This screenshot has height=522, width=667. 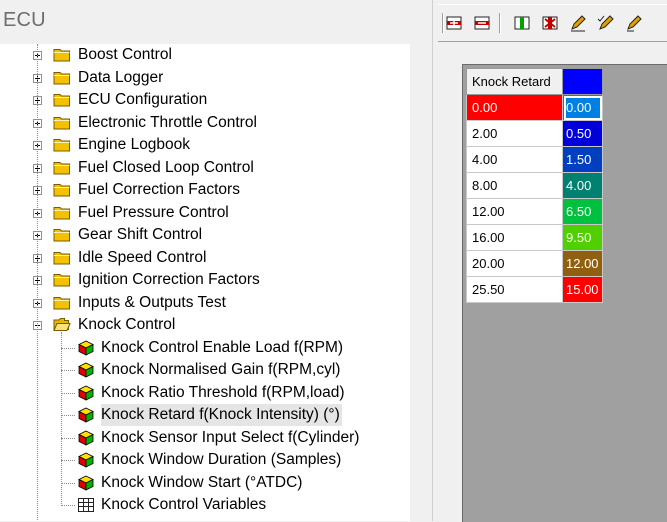 I want to click on delete-row-icon, so click(x=482, y=23).